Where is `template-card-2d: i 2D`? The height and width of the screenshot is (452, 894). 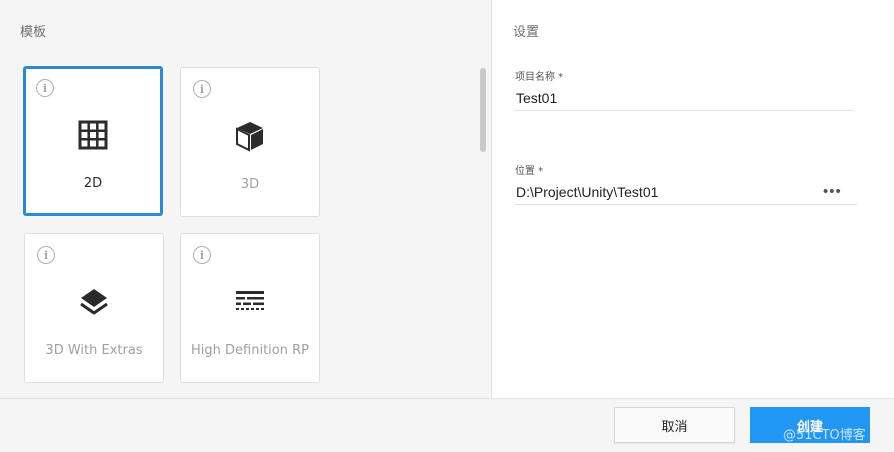 template-card-2d: i 2D is located at coordinates (93, 141).